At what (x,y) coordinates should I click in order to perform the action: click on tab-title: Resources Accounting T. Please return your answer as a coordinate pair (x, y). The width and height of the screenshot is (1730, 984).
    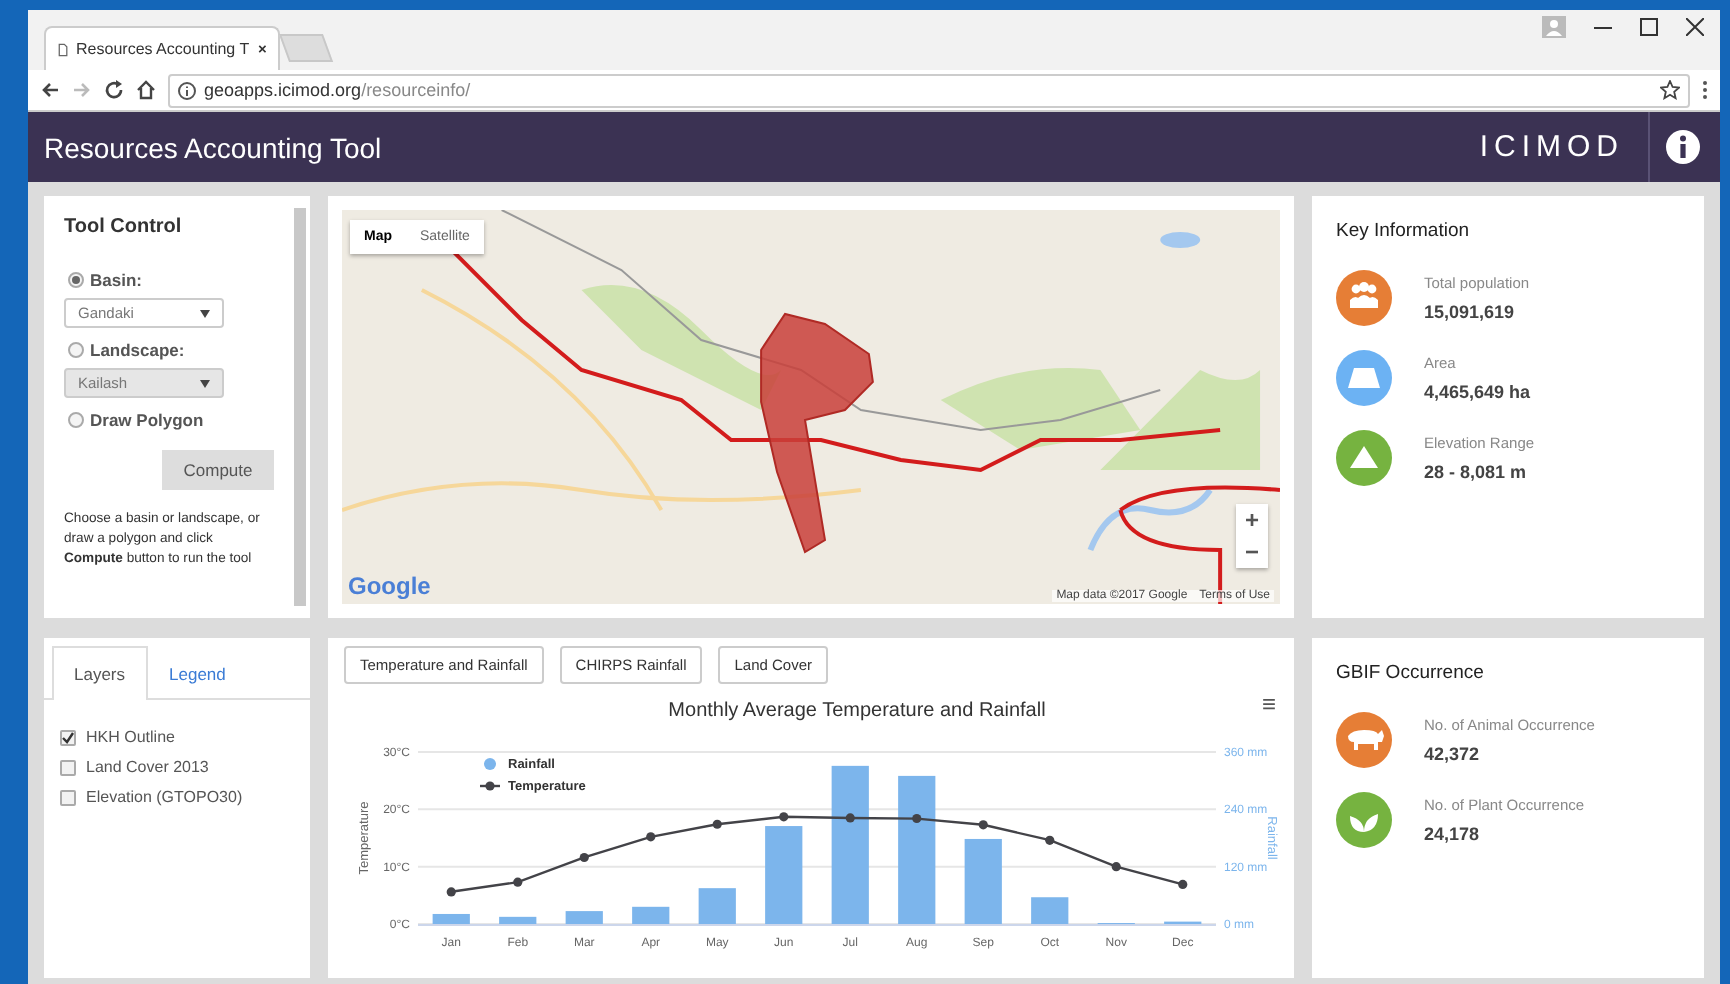
    Looking at the image, I should click on (163, 49).